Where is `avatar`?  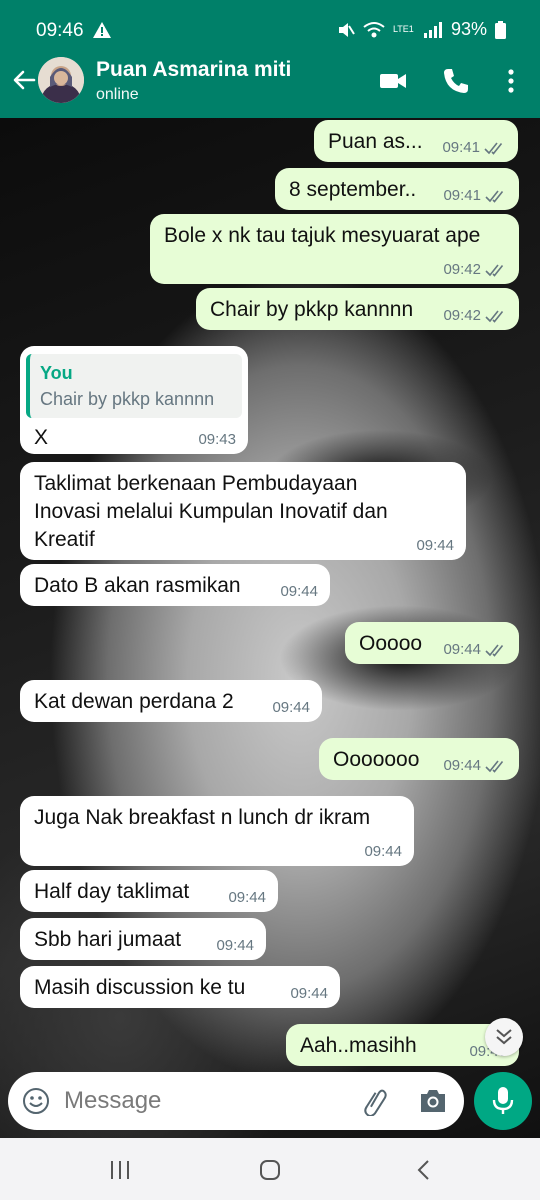
avatar is located at coordinates (61, 80).